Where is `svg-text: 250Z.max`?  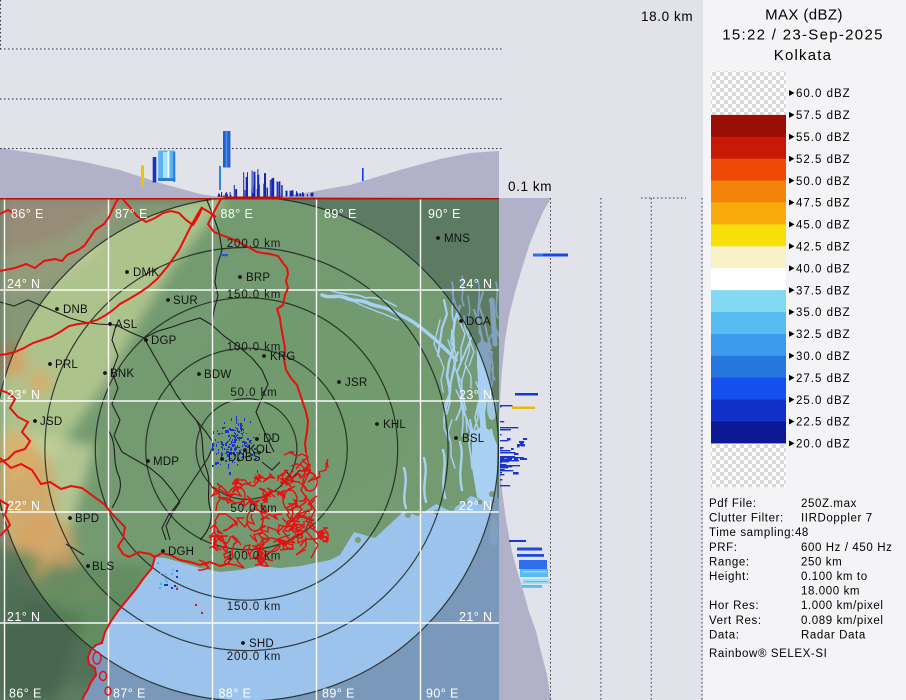
svg-text: 250Z.max is located at coordinates (829, 504).